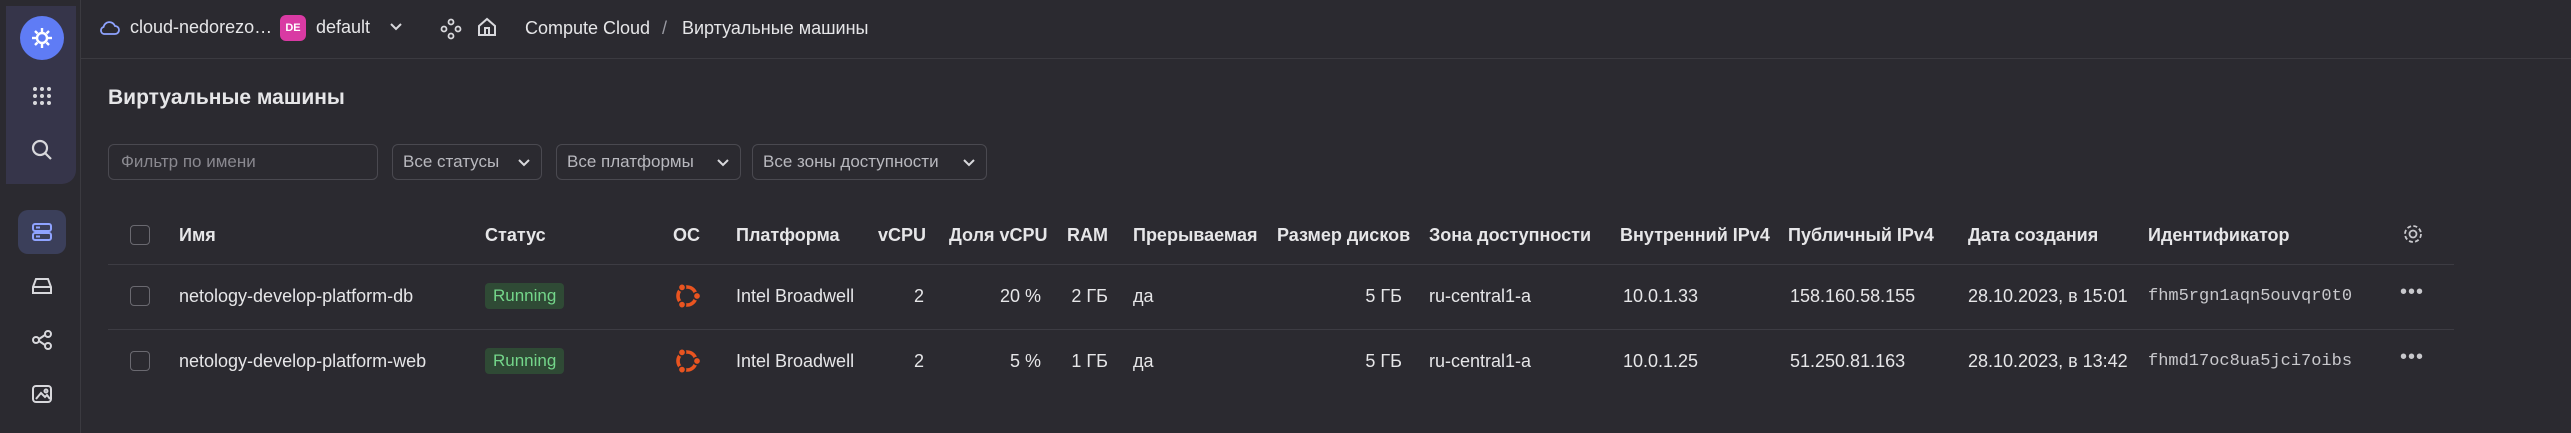  What do you see at coordinates (226, 97) in the screenshot?
I see `page-title: Виртуальные машины` at bounding box center [226, 97].